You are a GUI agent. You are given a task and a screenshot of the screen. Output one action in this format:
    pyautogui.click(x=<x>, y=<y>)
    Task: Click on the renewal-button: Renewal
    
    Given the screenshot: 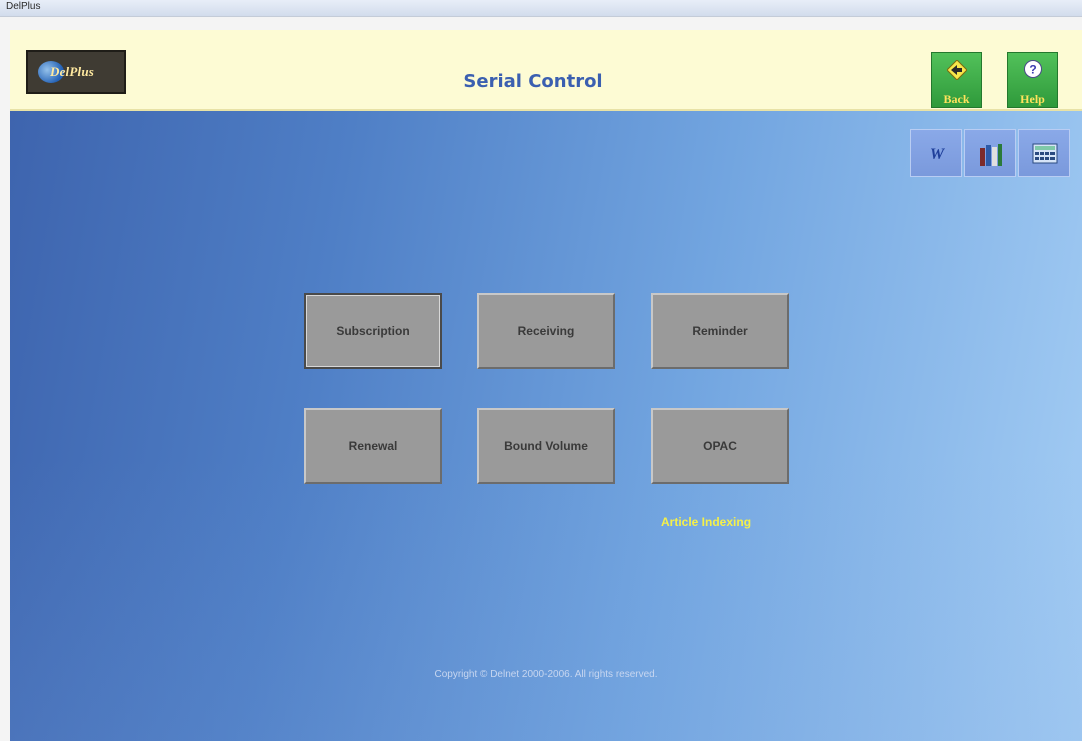 What is the action you would take?
    pyautogui.click(x=373, y=446)
    